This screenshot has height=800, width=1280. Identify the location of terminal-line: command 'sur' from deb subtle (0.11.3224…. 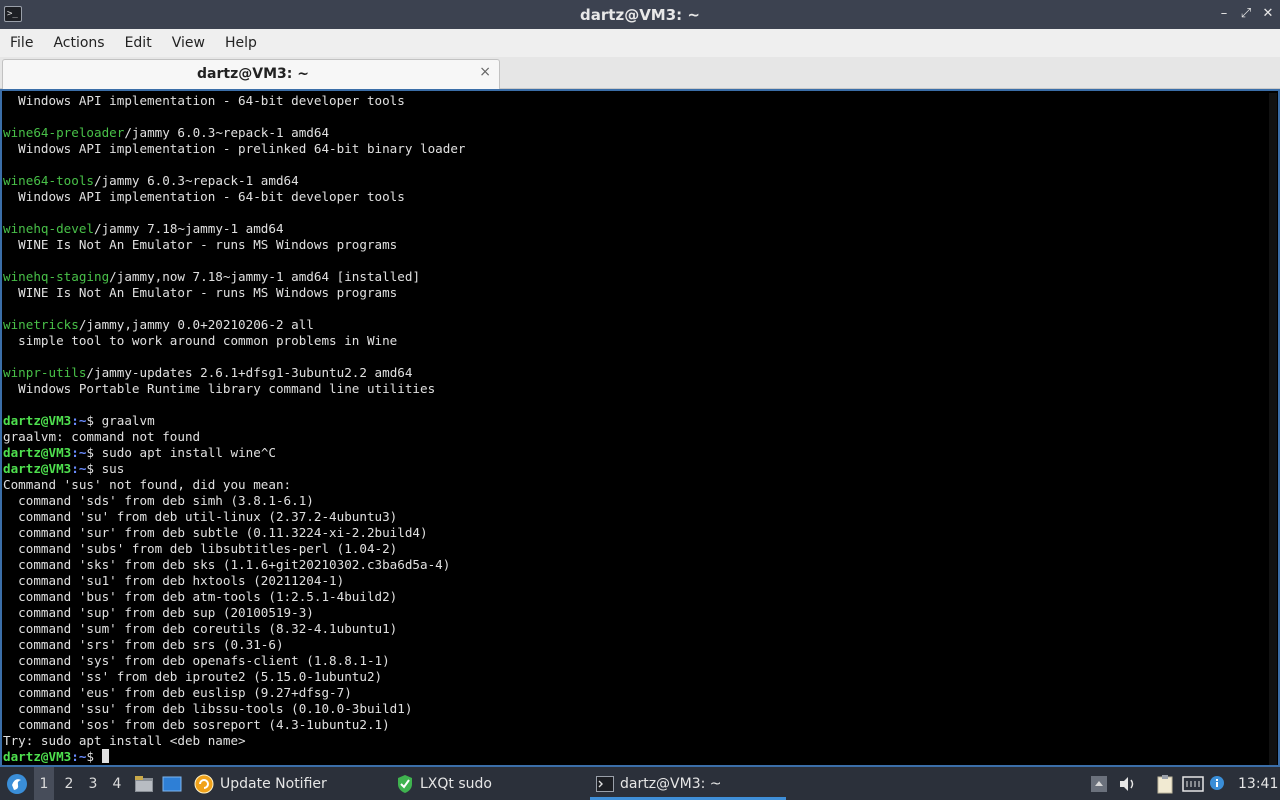
(215, 532).